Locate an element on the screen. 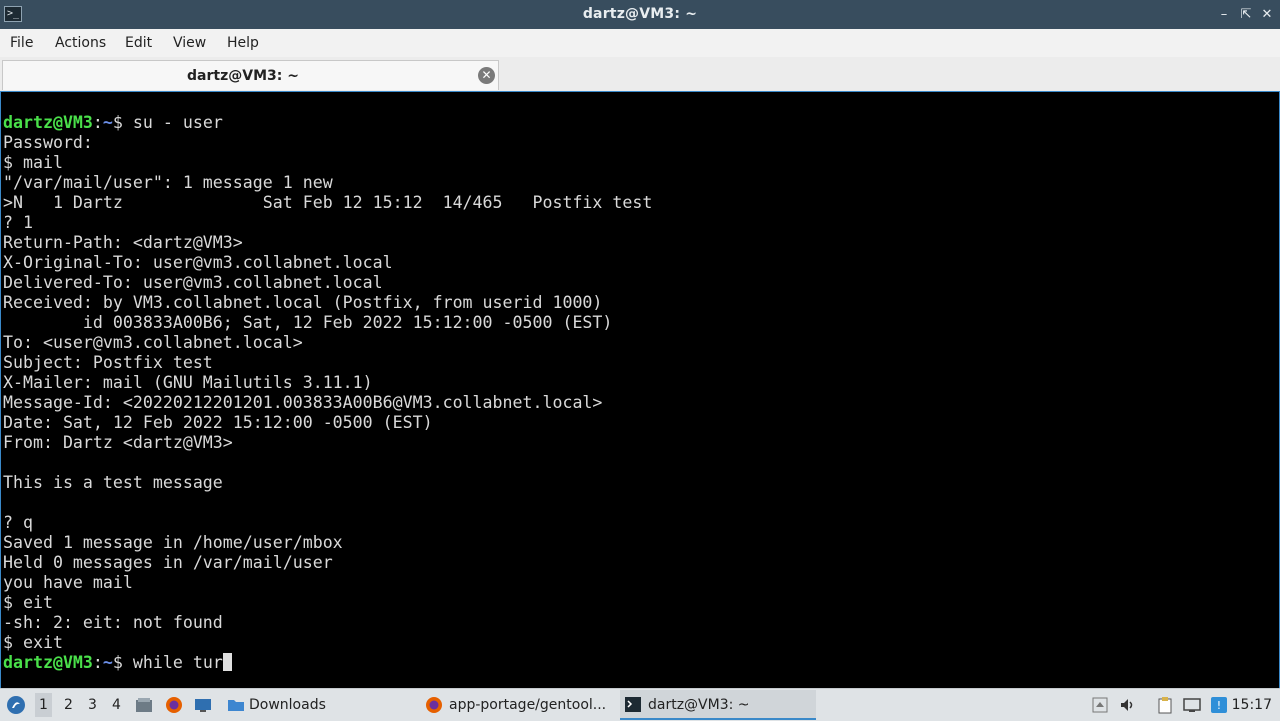 This screenshot has width=1280, height=721. workspace-4: 4 is located at coordinates (116, 705).